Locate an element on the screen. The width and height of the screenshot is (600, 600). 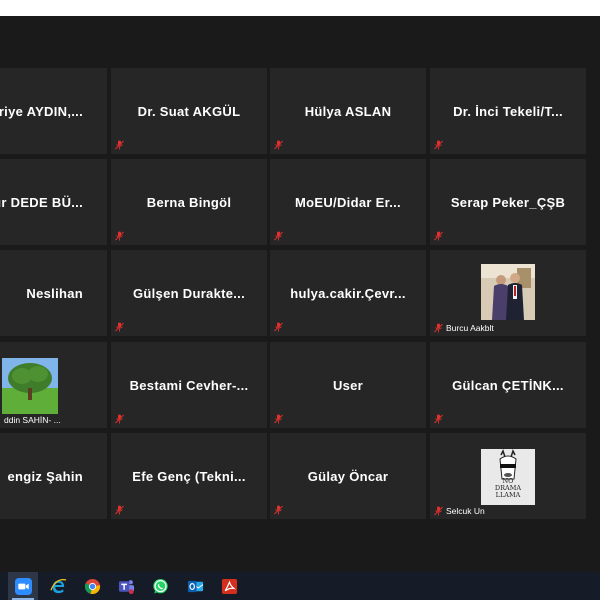
participant-tile: Gülay Öncar is located at coordinates (348, 476).